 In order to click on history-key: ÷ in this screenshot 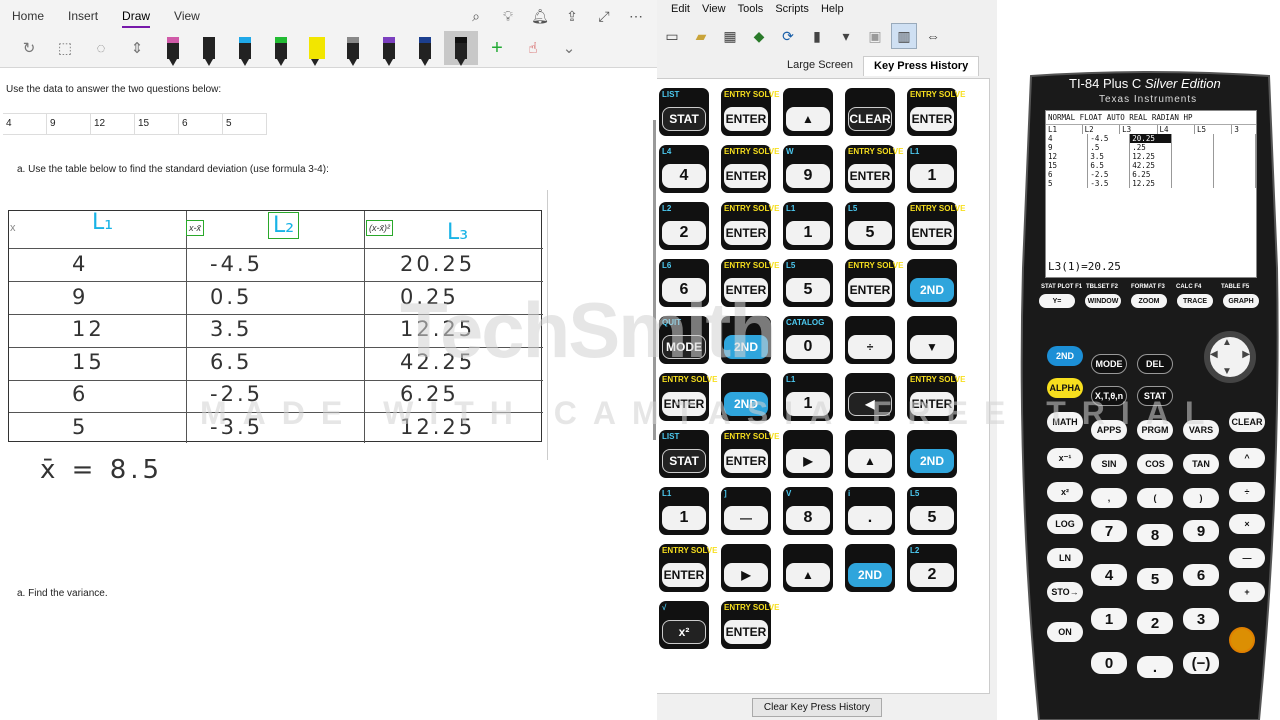, I will do `click(870, 340)`.